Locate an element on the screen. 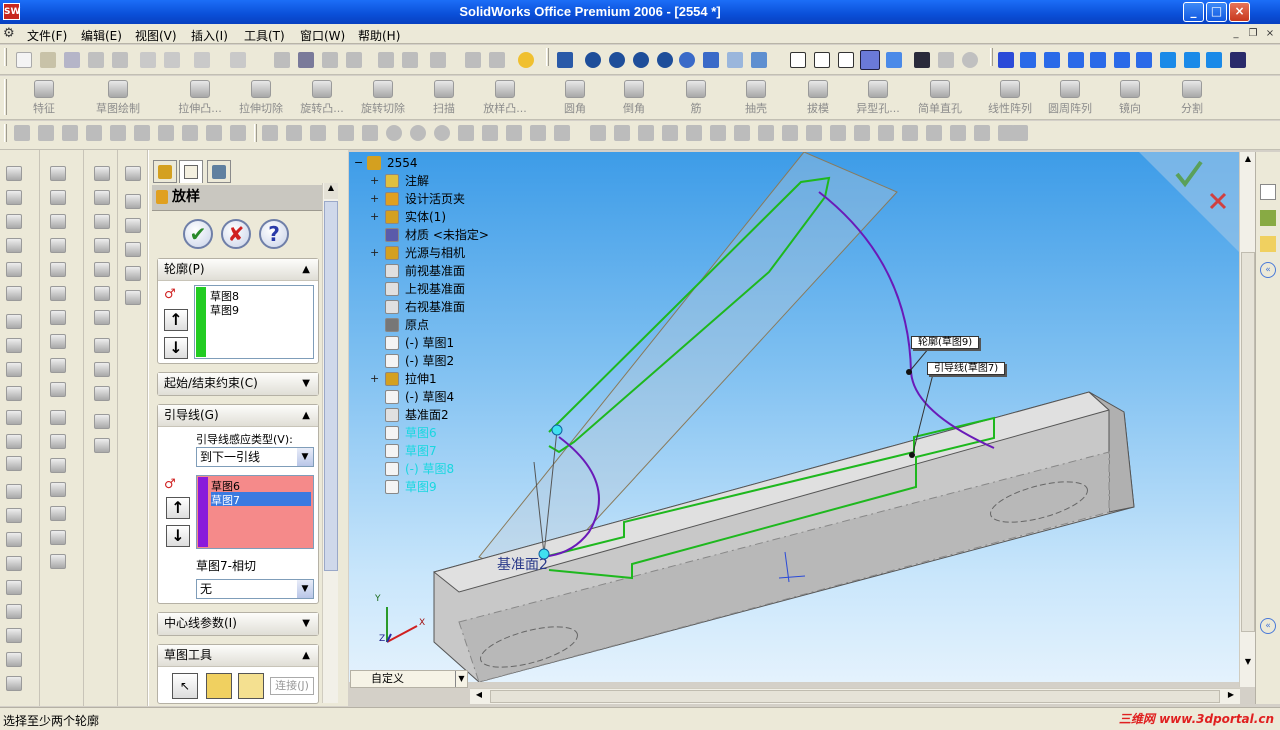 The height and width of the screenshot is (730, 1280). rotate-entities-icon is located at coordinates (934, 133).